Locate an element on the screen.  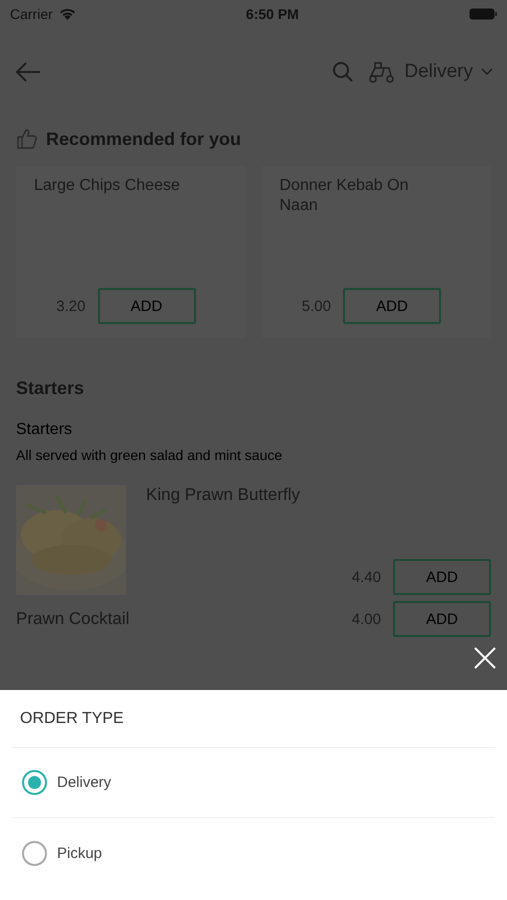
carrier-label: Carrier is located at coordinates (31, 14).